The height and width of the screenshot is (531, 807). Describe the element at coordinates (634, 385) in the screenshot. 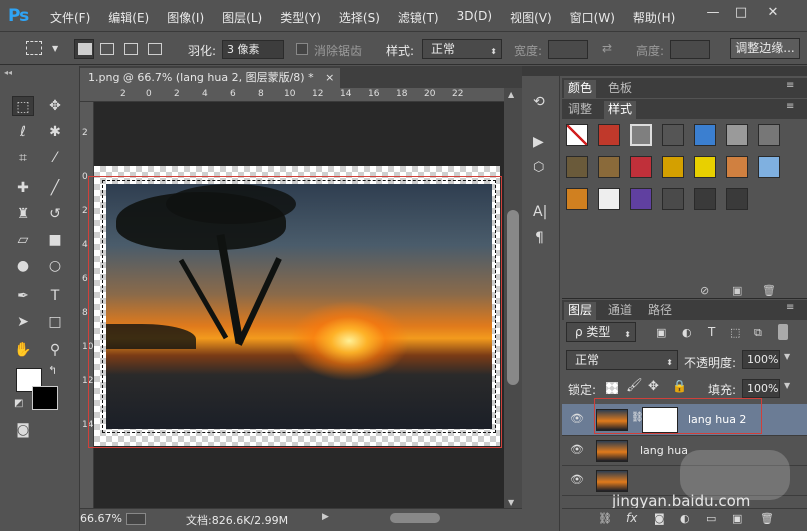

I see `lock-paint-icon: 🖌` at that location.